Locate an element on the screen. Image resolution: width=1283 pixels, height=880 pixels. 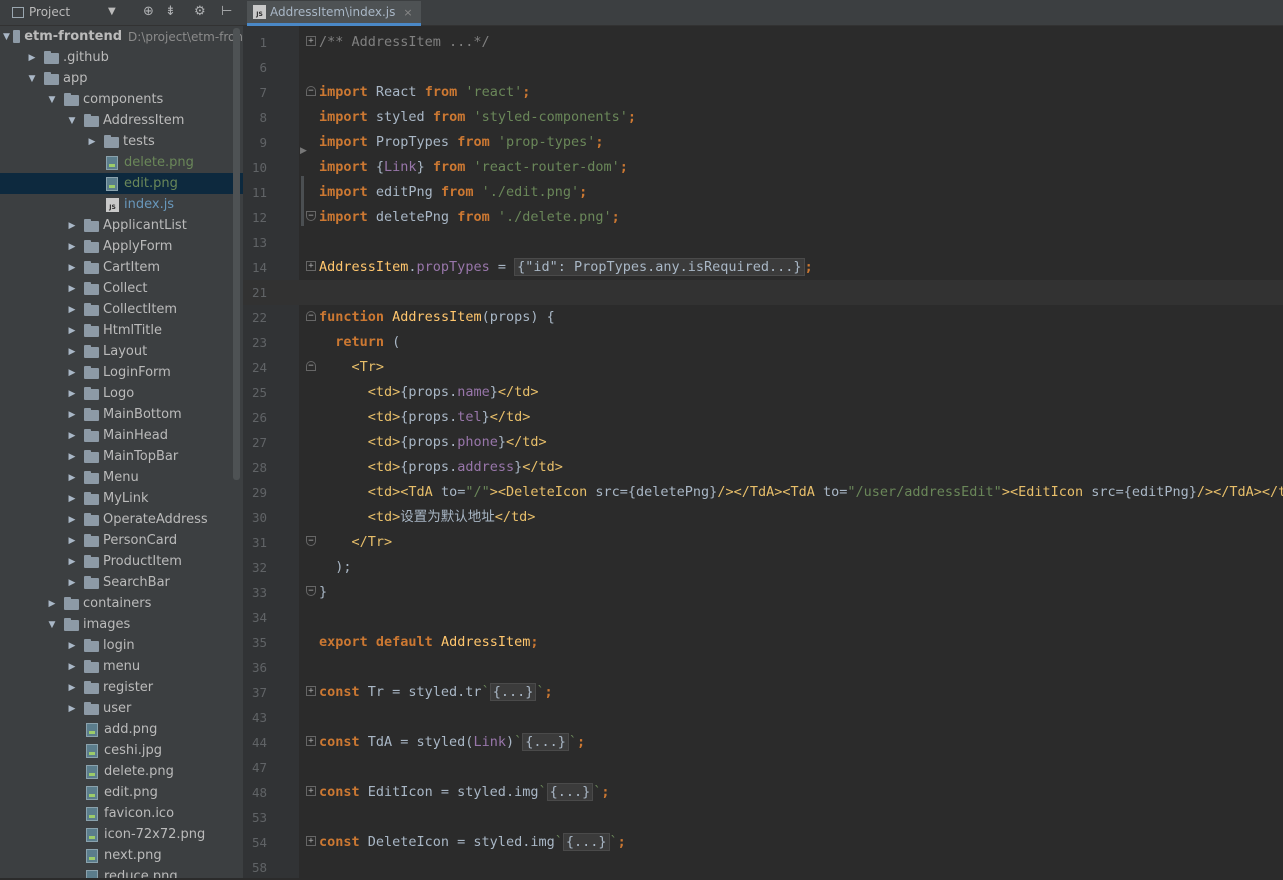
tab-index-js: JS AddressItem\index.js × is located at coordinates (334, 13).